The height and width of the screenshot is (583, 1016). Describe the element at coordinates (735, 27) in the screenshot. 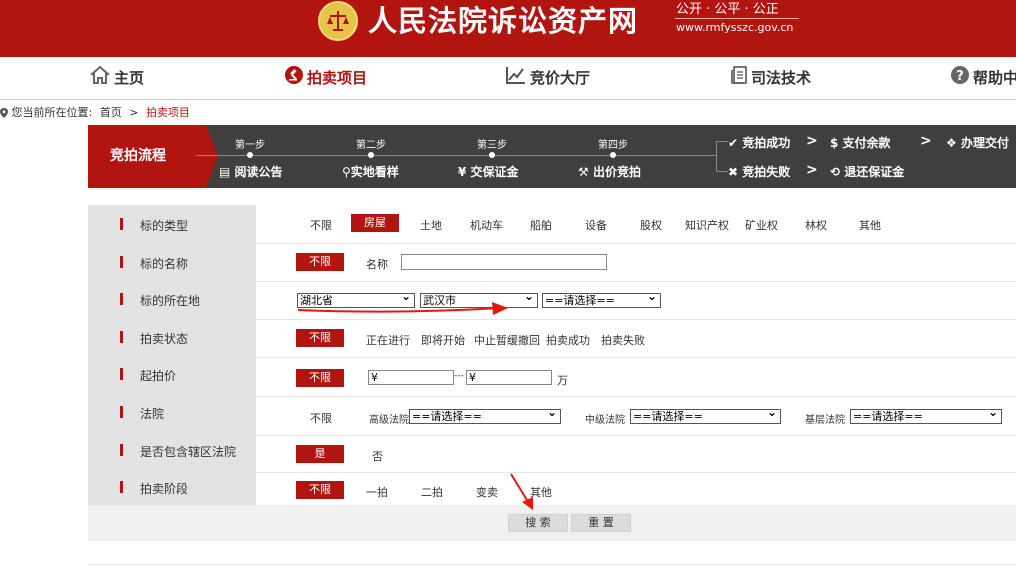

I see `site-domain: www.rmfysszc.gov.cn` at that location.